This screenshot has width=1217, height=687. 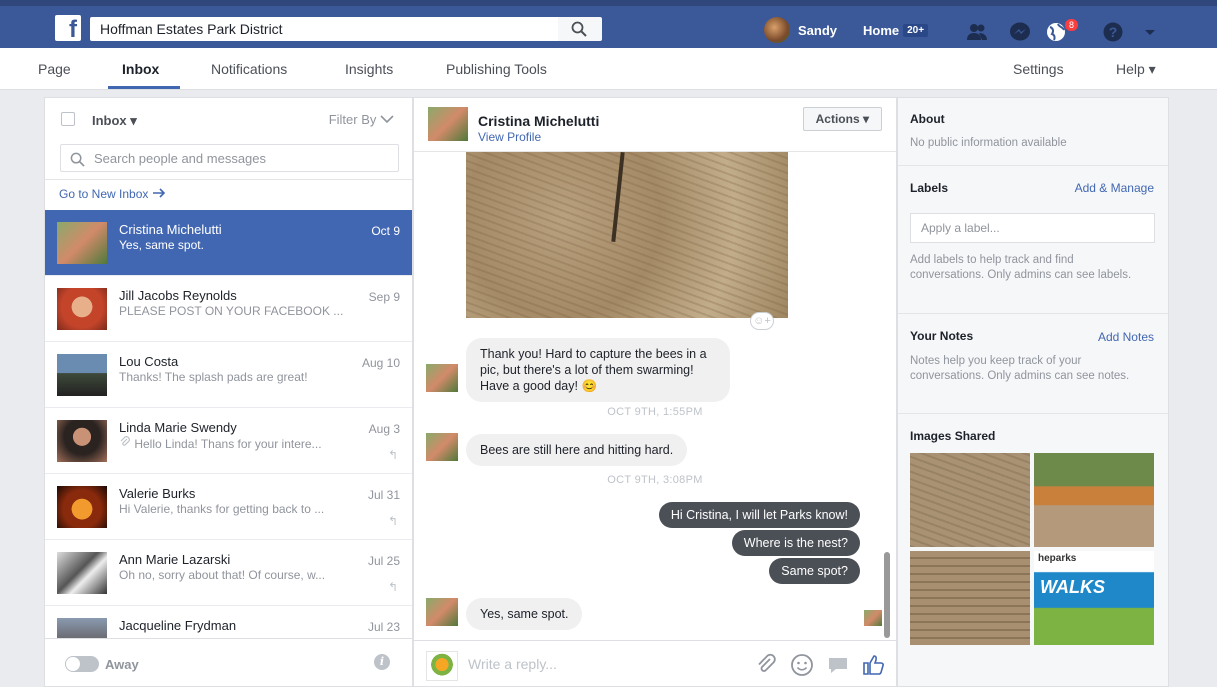 What do you see at coordinates (988, 143) in the screenshot?
I see `about-text: No public information available` at bounding box center [988, 143].